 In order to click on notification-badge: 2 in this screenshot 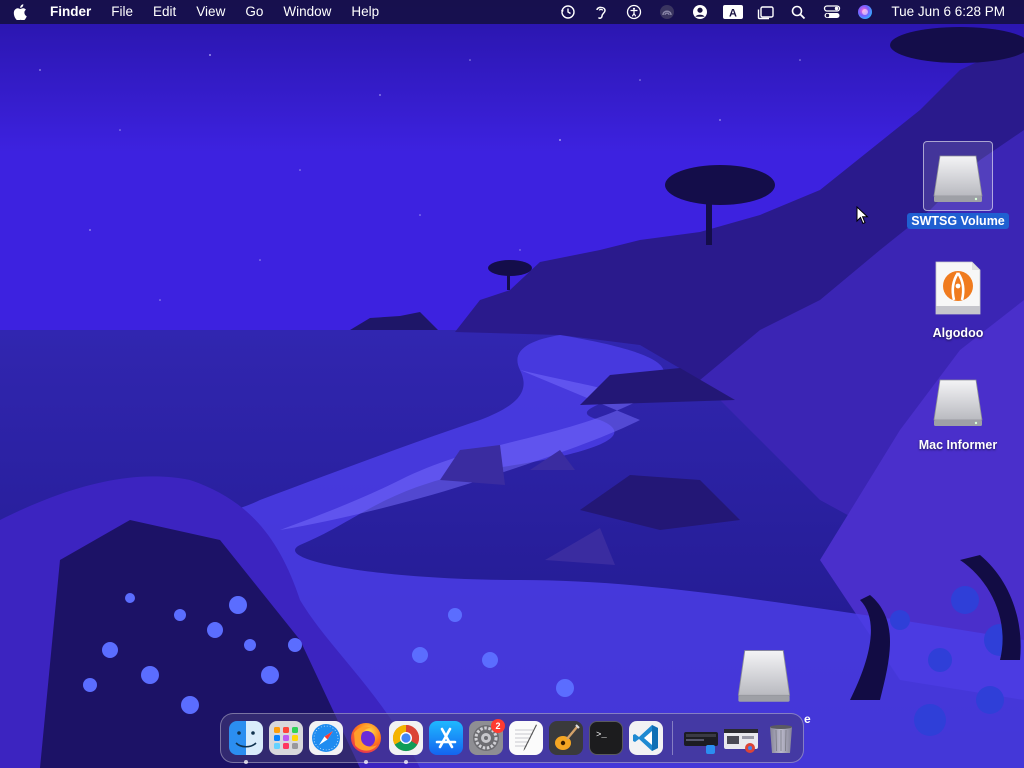, I will do `click(498, 726)`.